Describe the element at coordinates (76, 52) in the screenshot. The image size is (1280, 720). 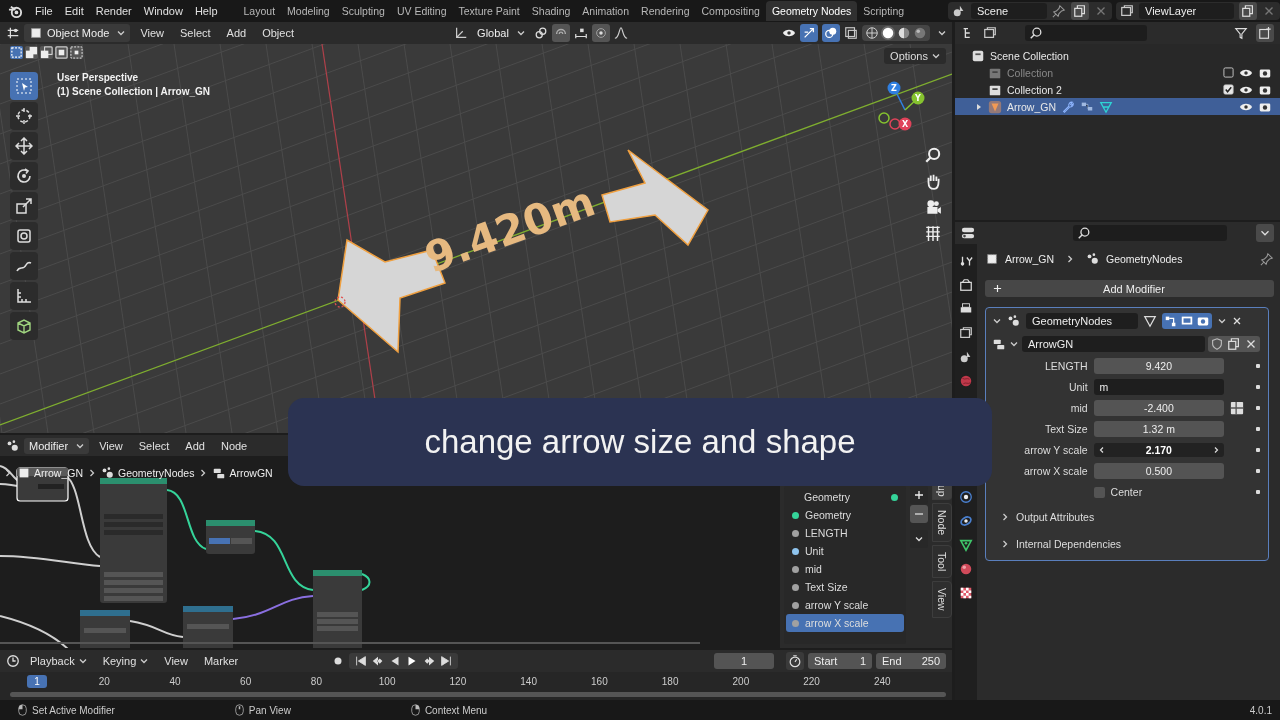
I see `intersect-selection-icon` at that location.